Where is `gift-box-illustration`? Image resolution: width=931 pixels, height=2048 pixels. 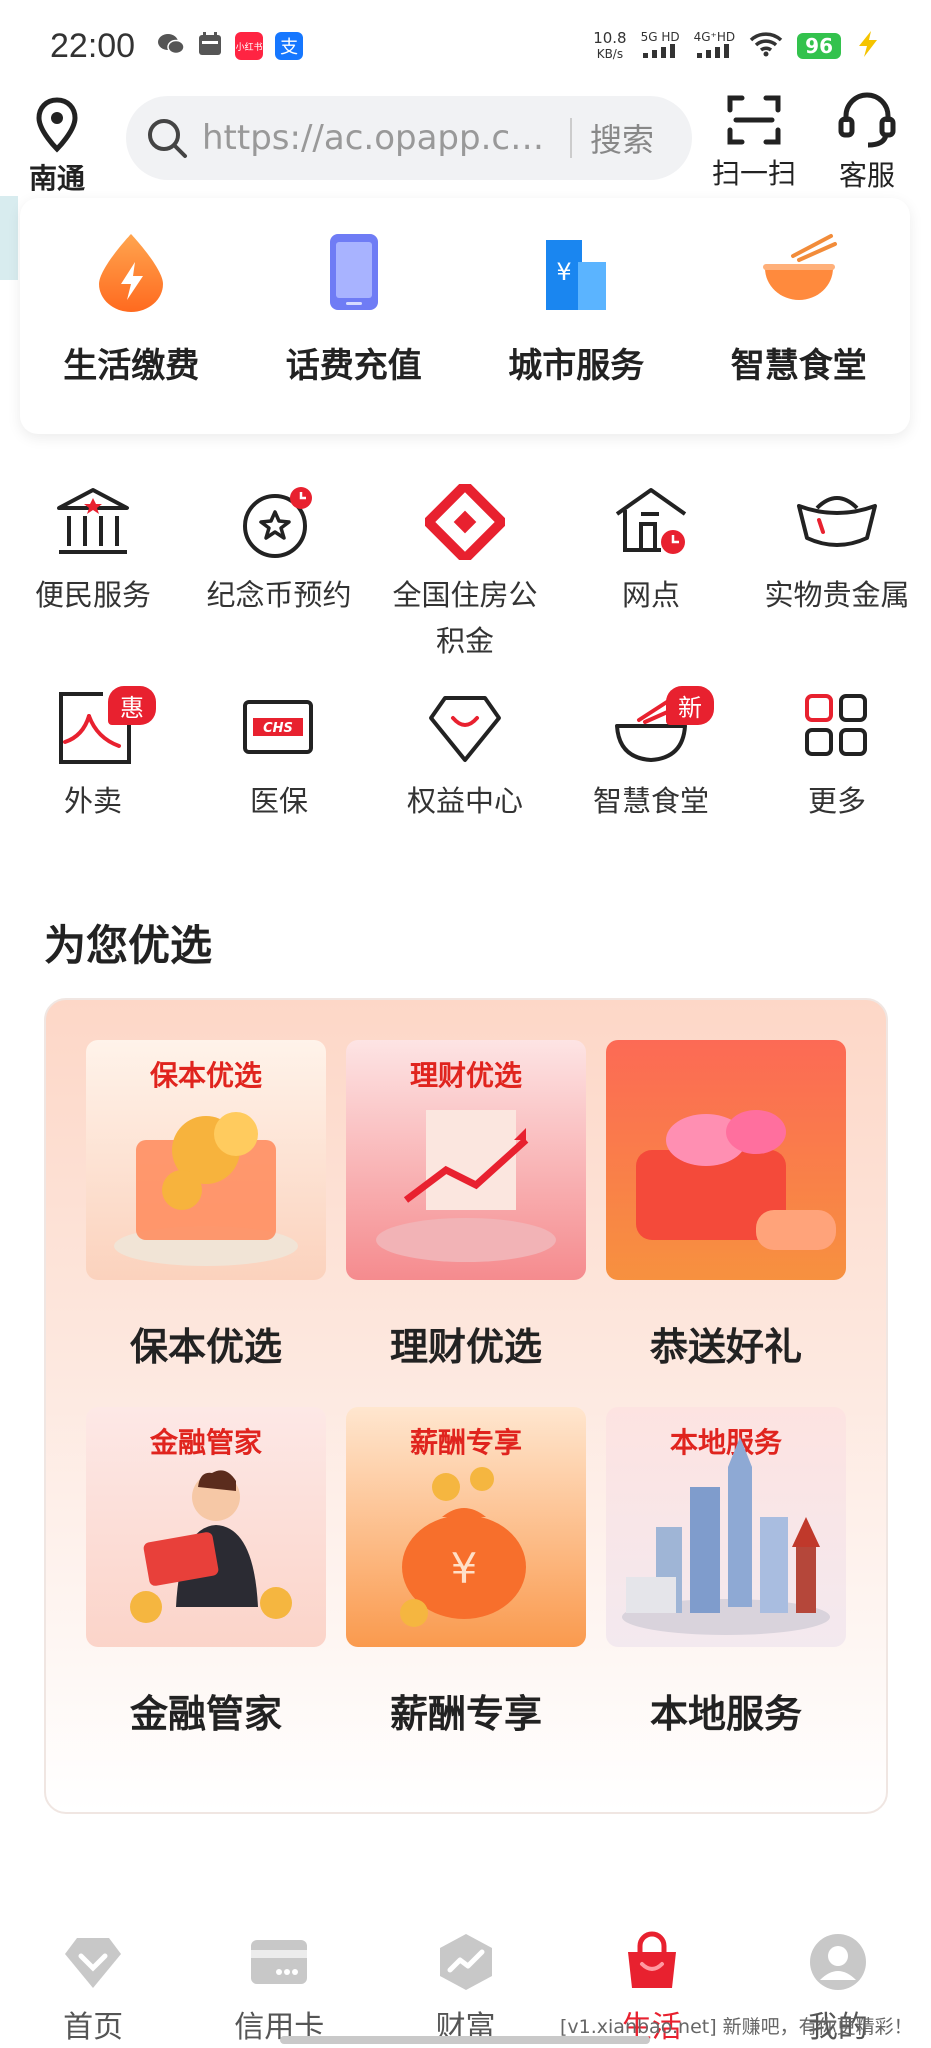
gift-box-illustration is located at coordinates (736, 1180).